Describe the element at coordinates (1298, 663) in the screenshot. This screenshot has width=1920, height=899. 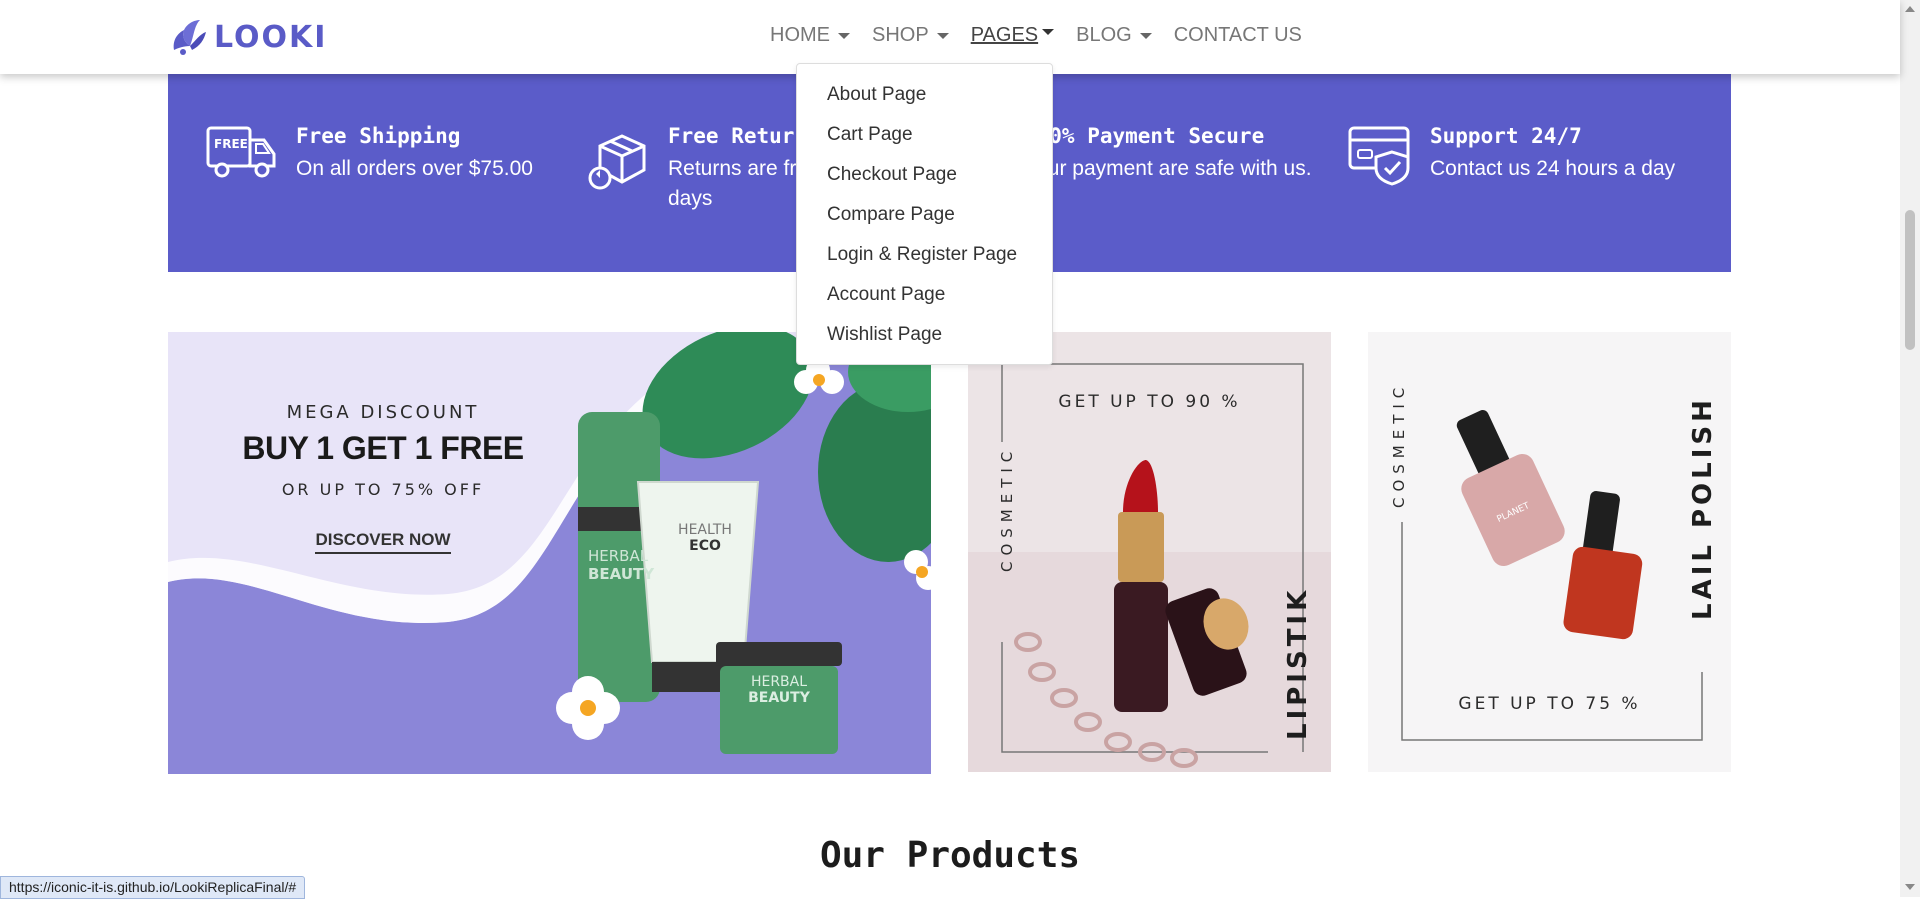
I see `lipstick-product: LIPISTIK` at that location.